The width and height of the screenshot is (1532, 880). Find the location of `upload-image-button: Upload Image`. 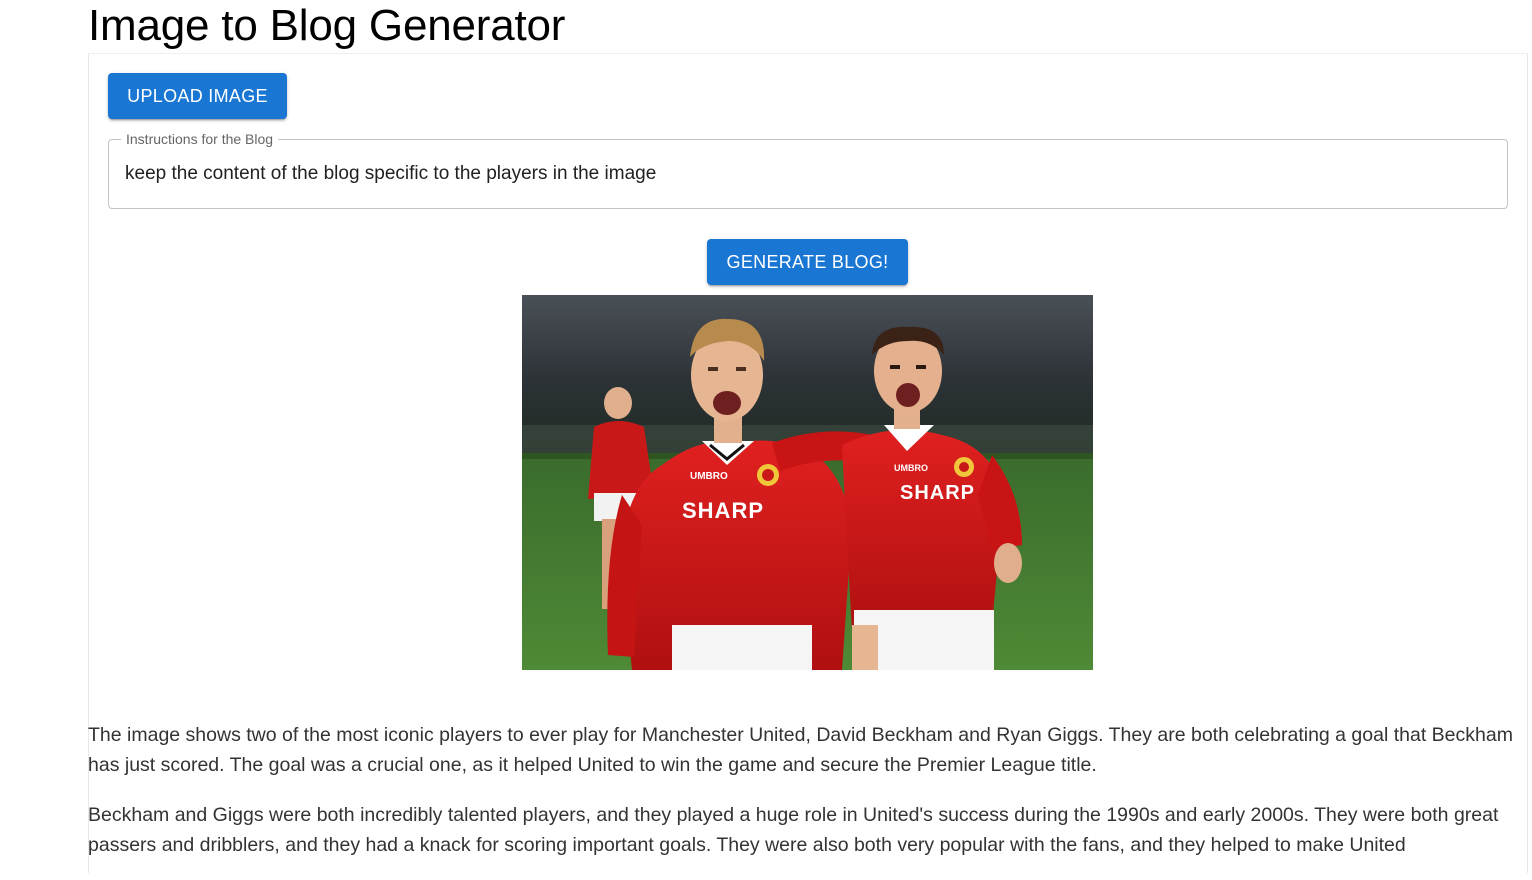

upload-image-button: Upload Image is located at coordinates (197, 96).